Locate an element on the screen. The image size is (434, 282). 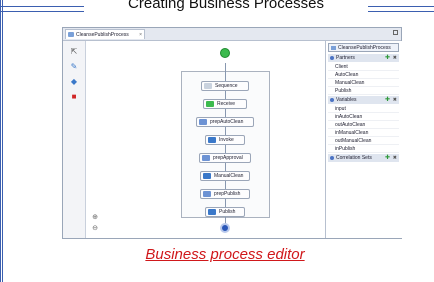
activity-sequence: Sequence is located at coordinates (225, 86).